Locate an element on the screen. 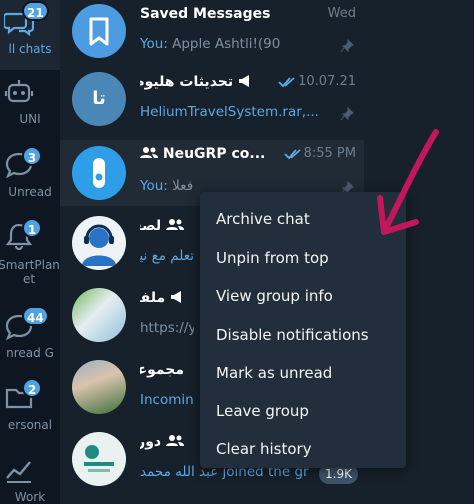  menu-item-view-group-info: View group info is located at coordinates (303, 296).